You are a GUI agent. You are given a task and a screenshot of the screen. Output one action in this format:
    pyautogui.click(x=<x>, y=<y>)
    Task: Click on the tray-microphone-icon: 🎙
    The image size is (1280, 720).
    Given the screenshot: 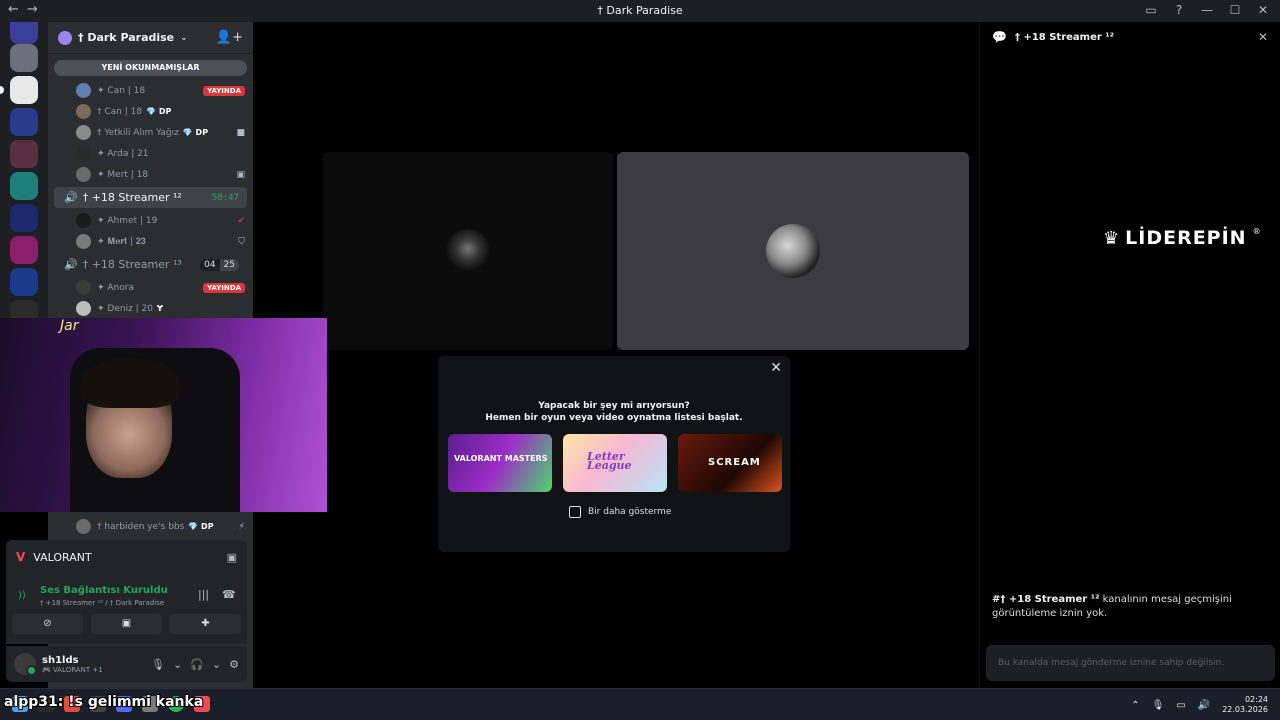 What is the action you would take?
    pyautogui.click(x=1158, y=705)
    